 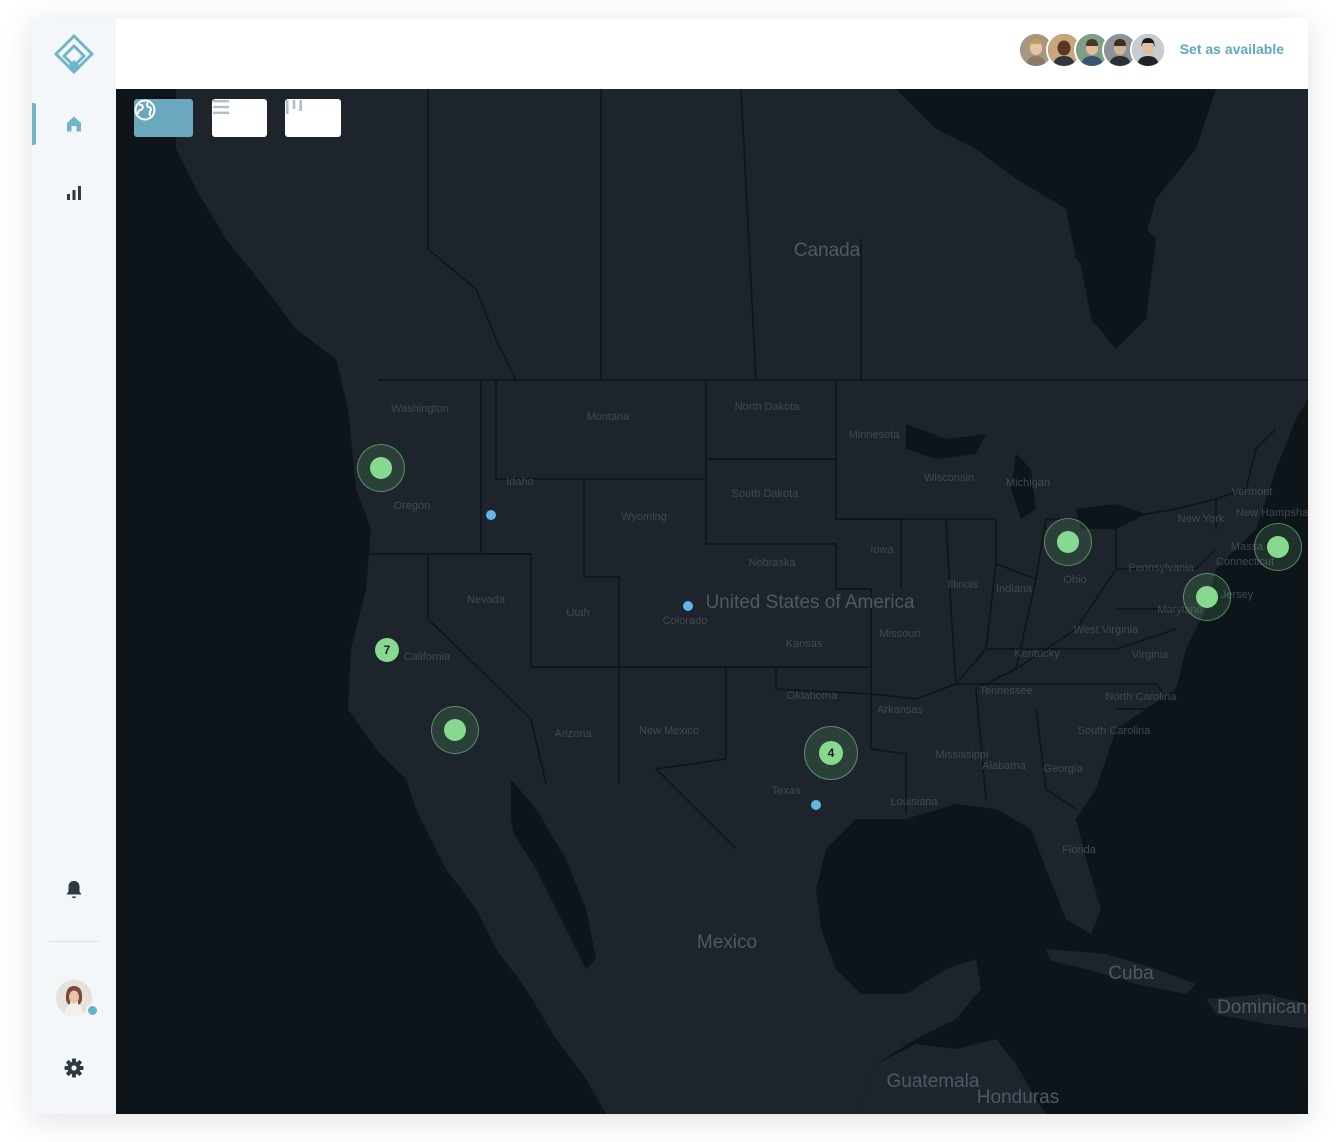 What do you see at coordinates (74, 941) in the screenshot?
I see `sidebar-divider` at bounding box center [74, 941].